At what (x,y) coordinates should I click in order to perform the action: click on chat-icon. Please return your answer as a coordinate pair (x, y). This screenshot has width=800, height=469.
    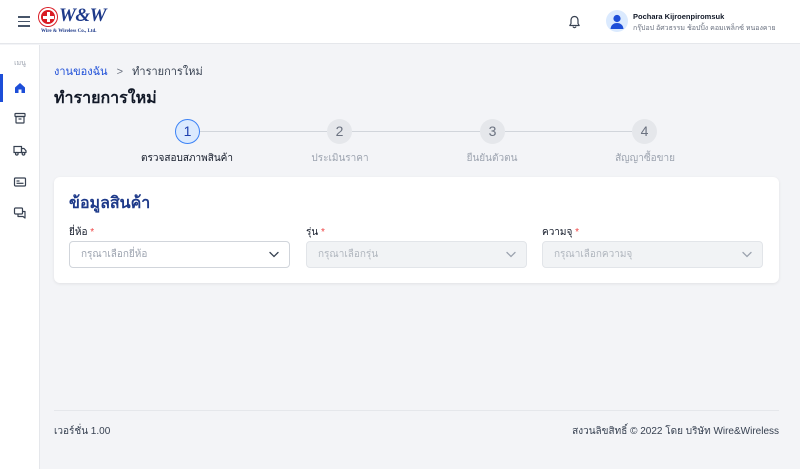
    Looking at the image, I should click on (19, 213).